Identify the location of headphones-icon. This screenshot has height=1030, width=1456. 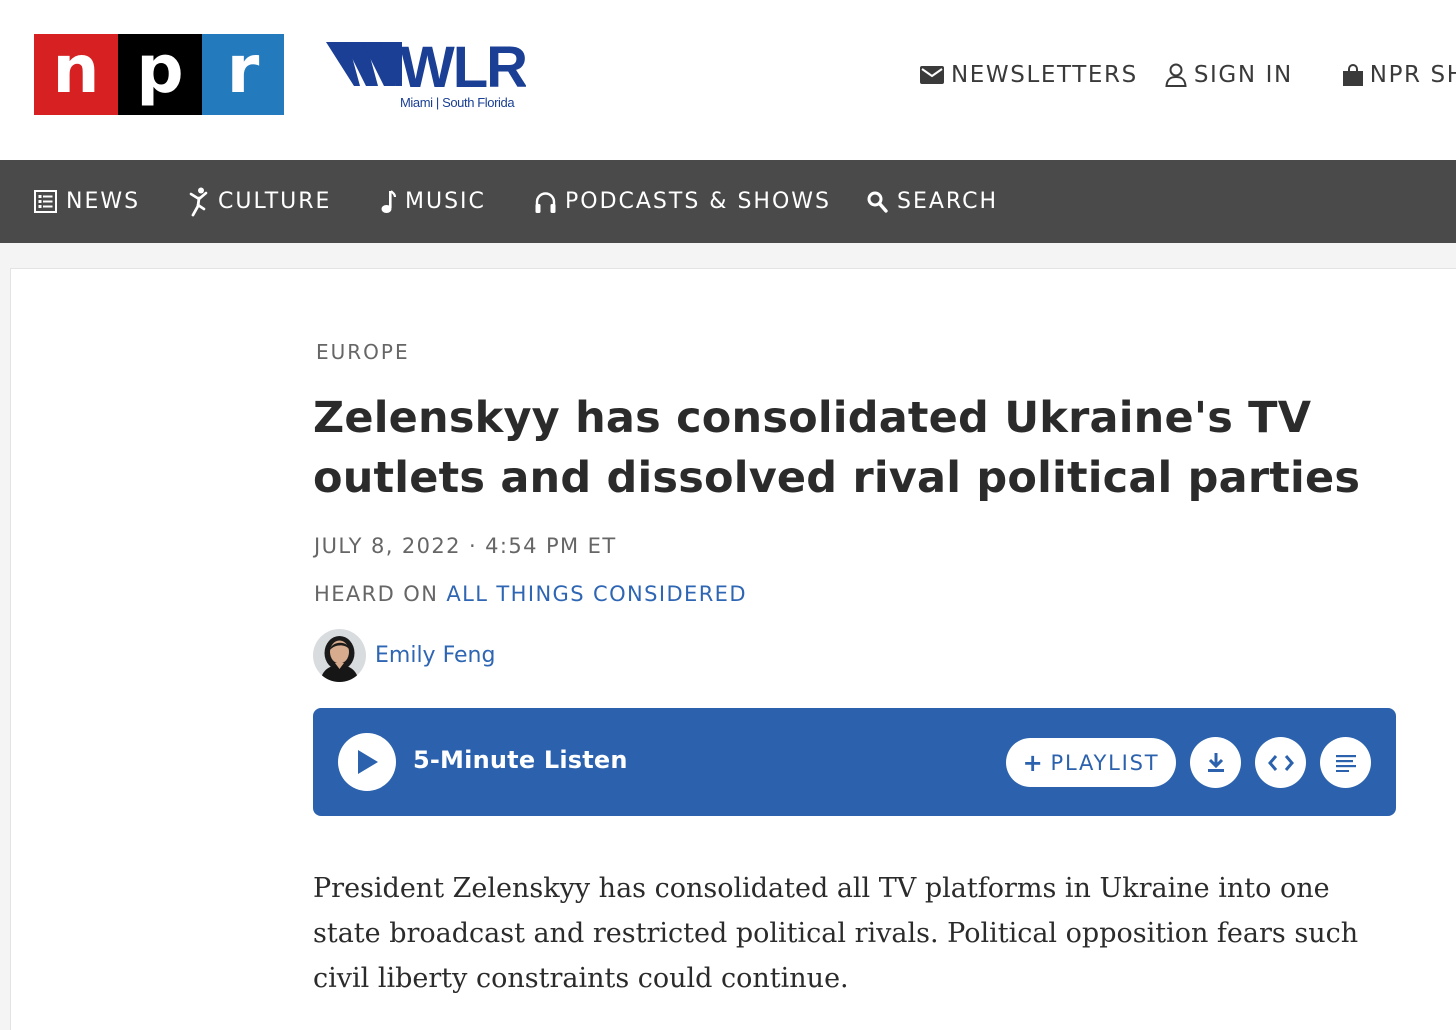
(545, 202).